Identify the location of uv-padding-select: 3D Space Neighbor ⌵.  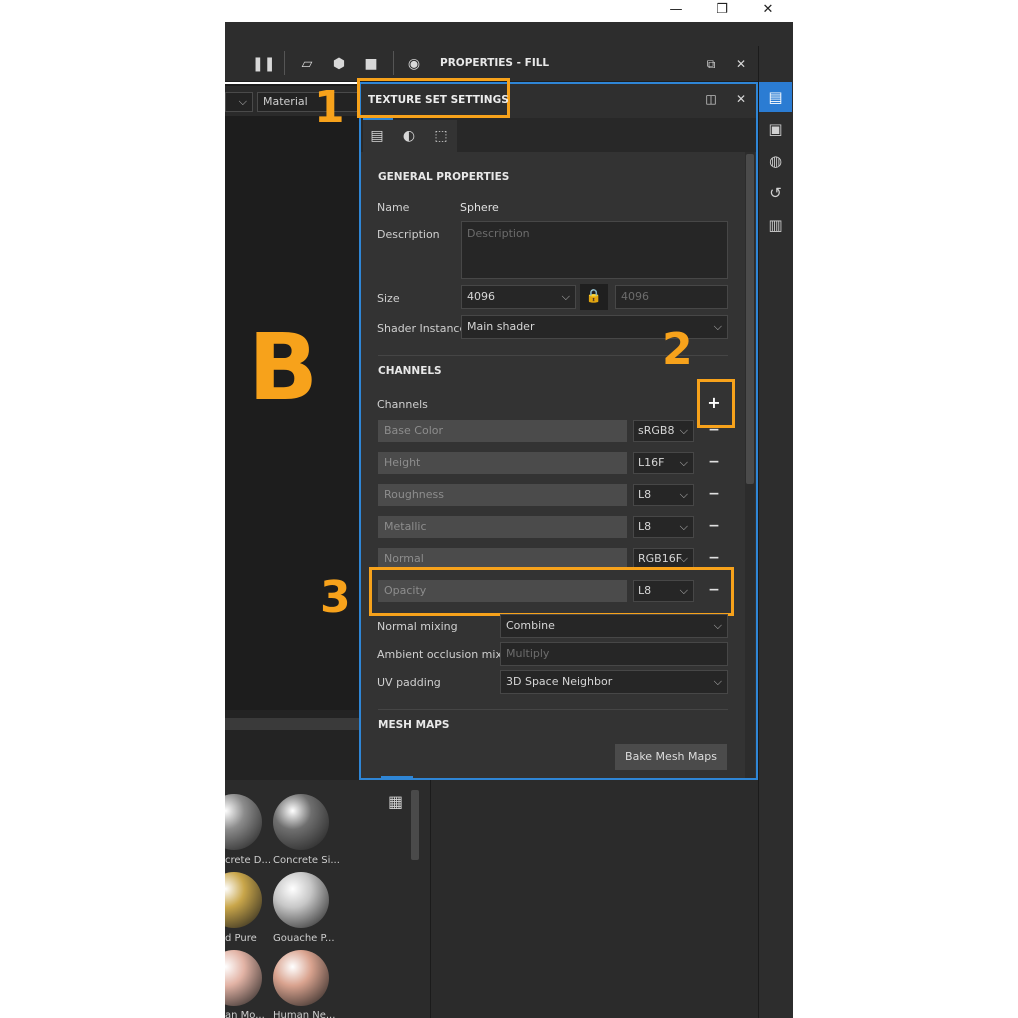
(614, 682).